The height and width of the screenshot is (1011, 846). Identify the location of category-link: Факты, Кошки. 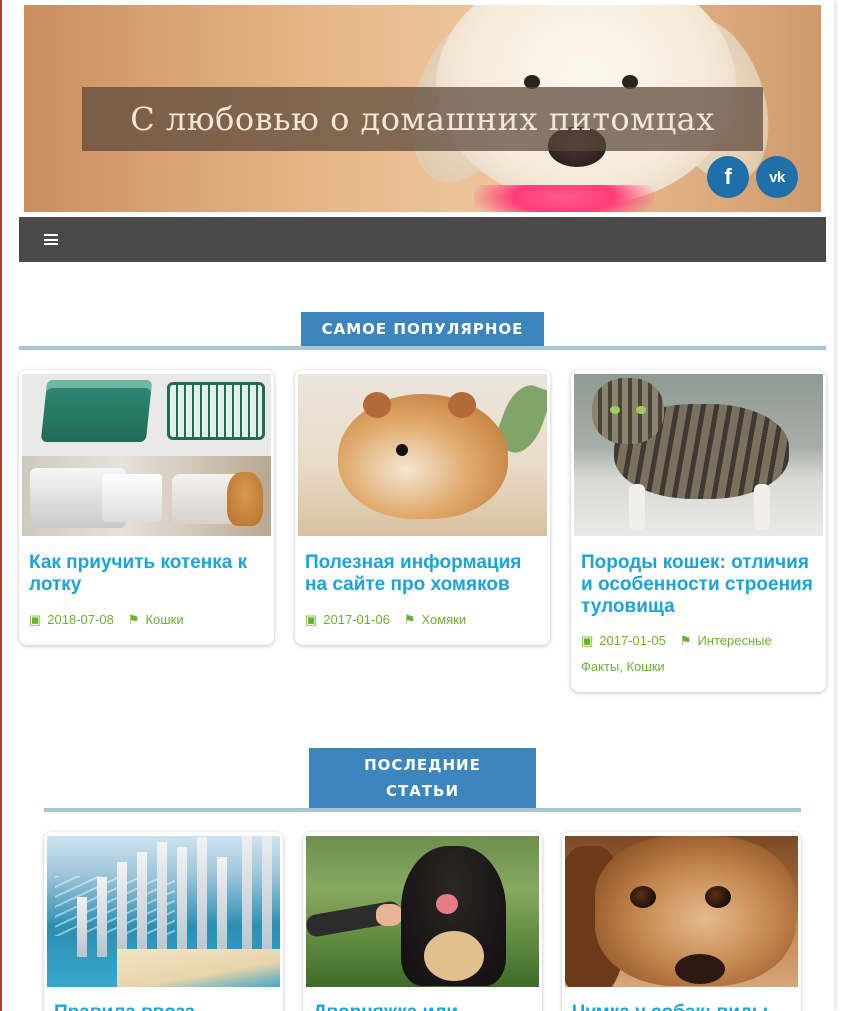
(623, 666).